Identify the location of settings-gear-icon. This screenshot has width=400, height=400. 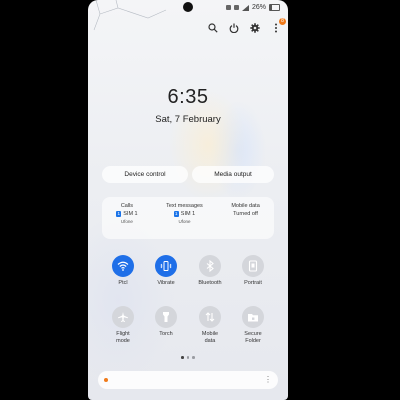
(255, 28).